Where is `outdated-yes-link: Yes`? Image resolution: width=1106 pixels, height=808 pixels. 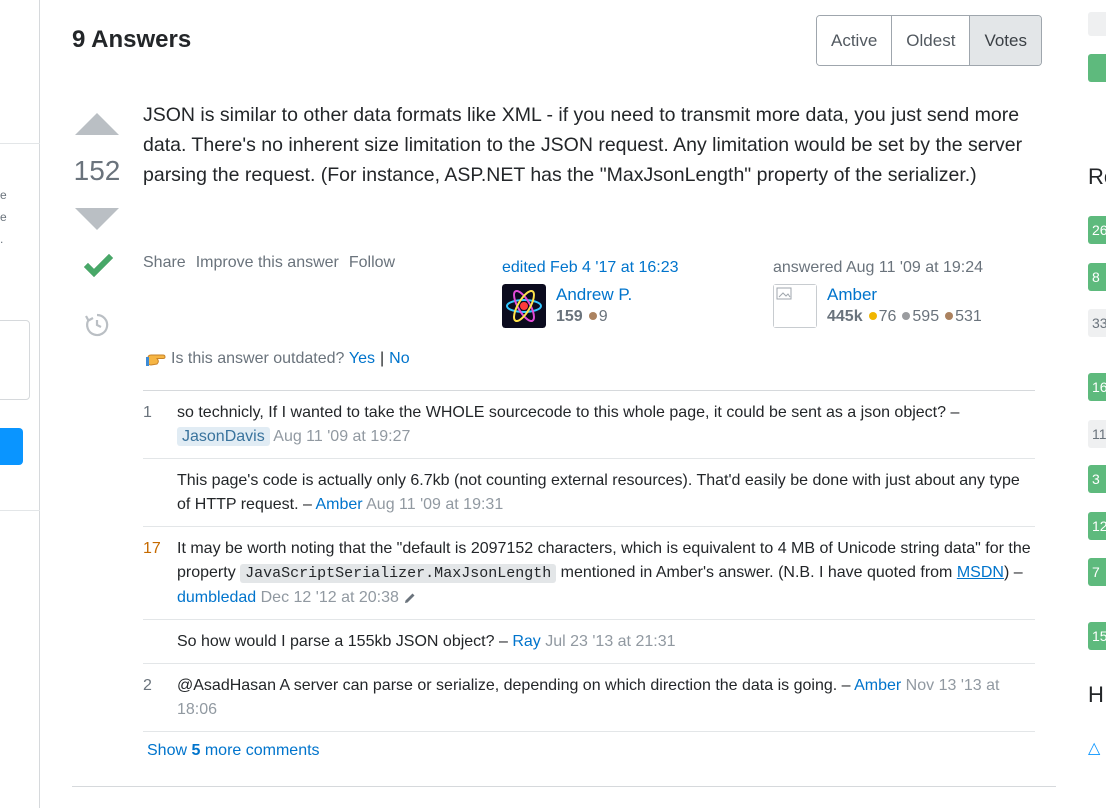 outdated-yes-link: Yes is located at coordinates (362, 359).